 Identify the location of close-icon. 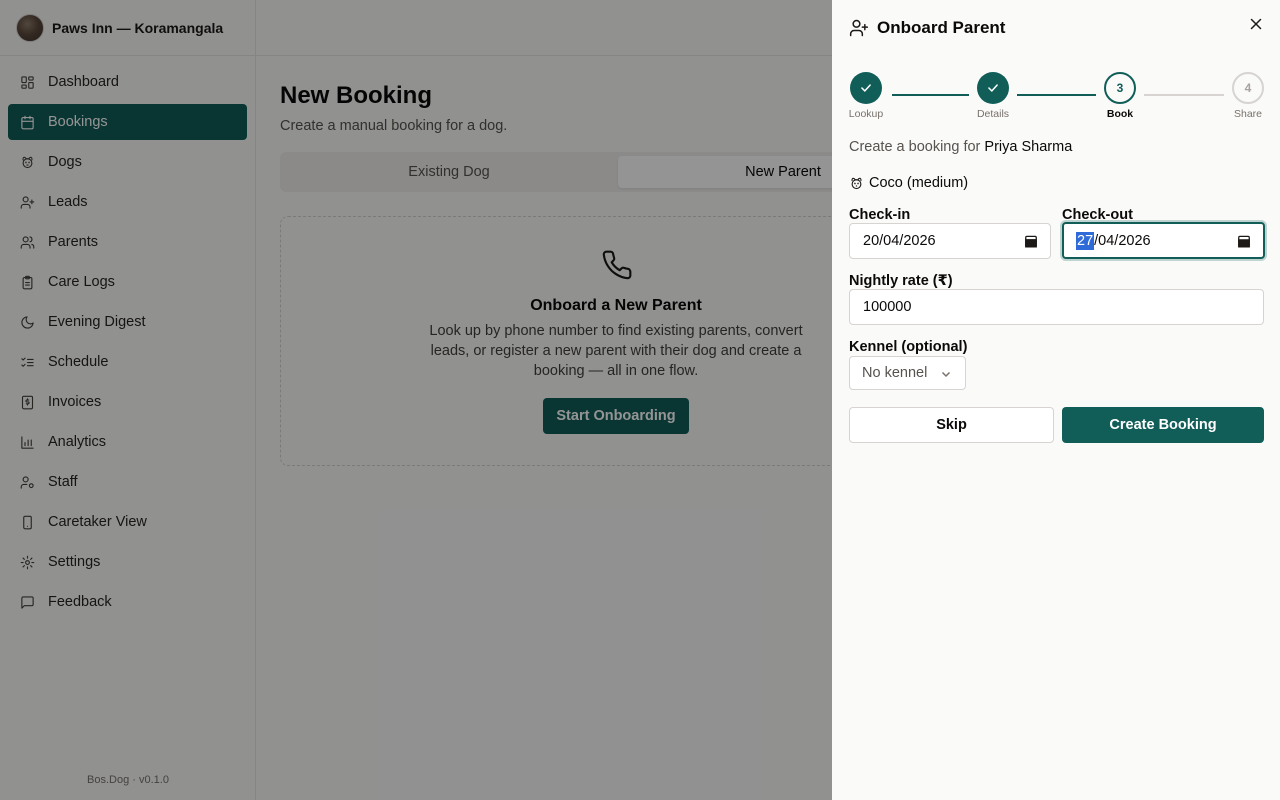
(1256, 24).